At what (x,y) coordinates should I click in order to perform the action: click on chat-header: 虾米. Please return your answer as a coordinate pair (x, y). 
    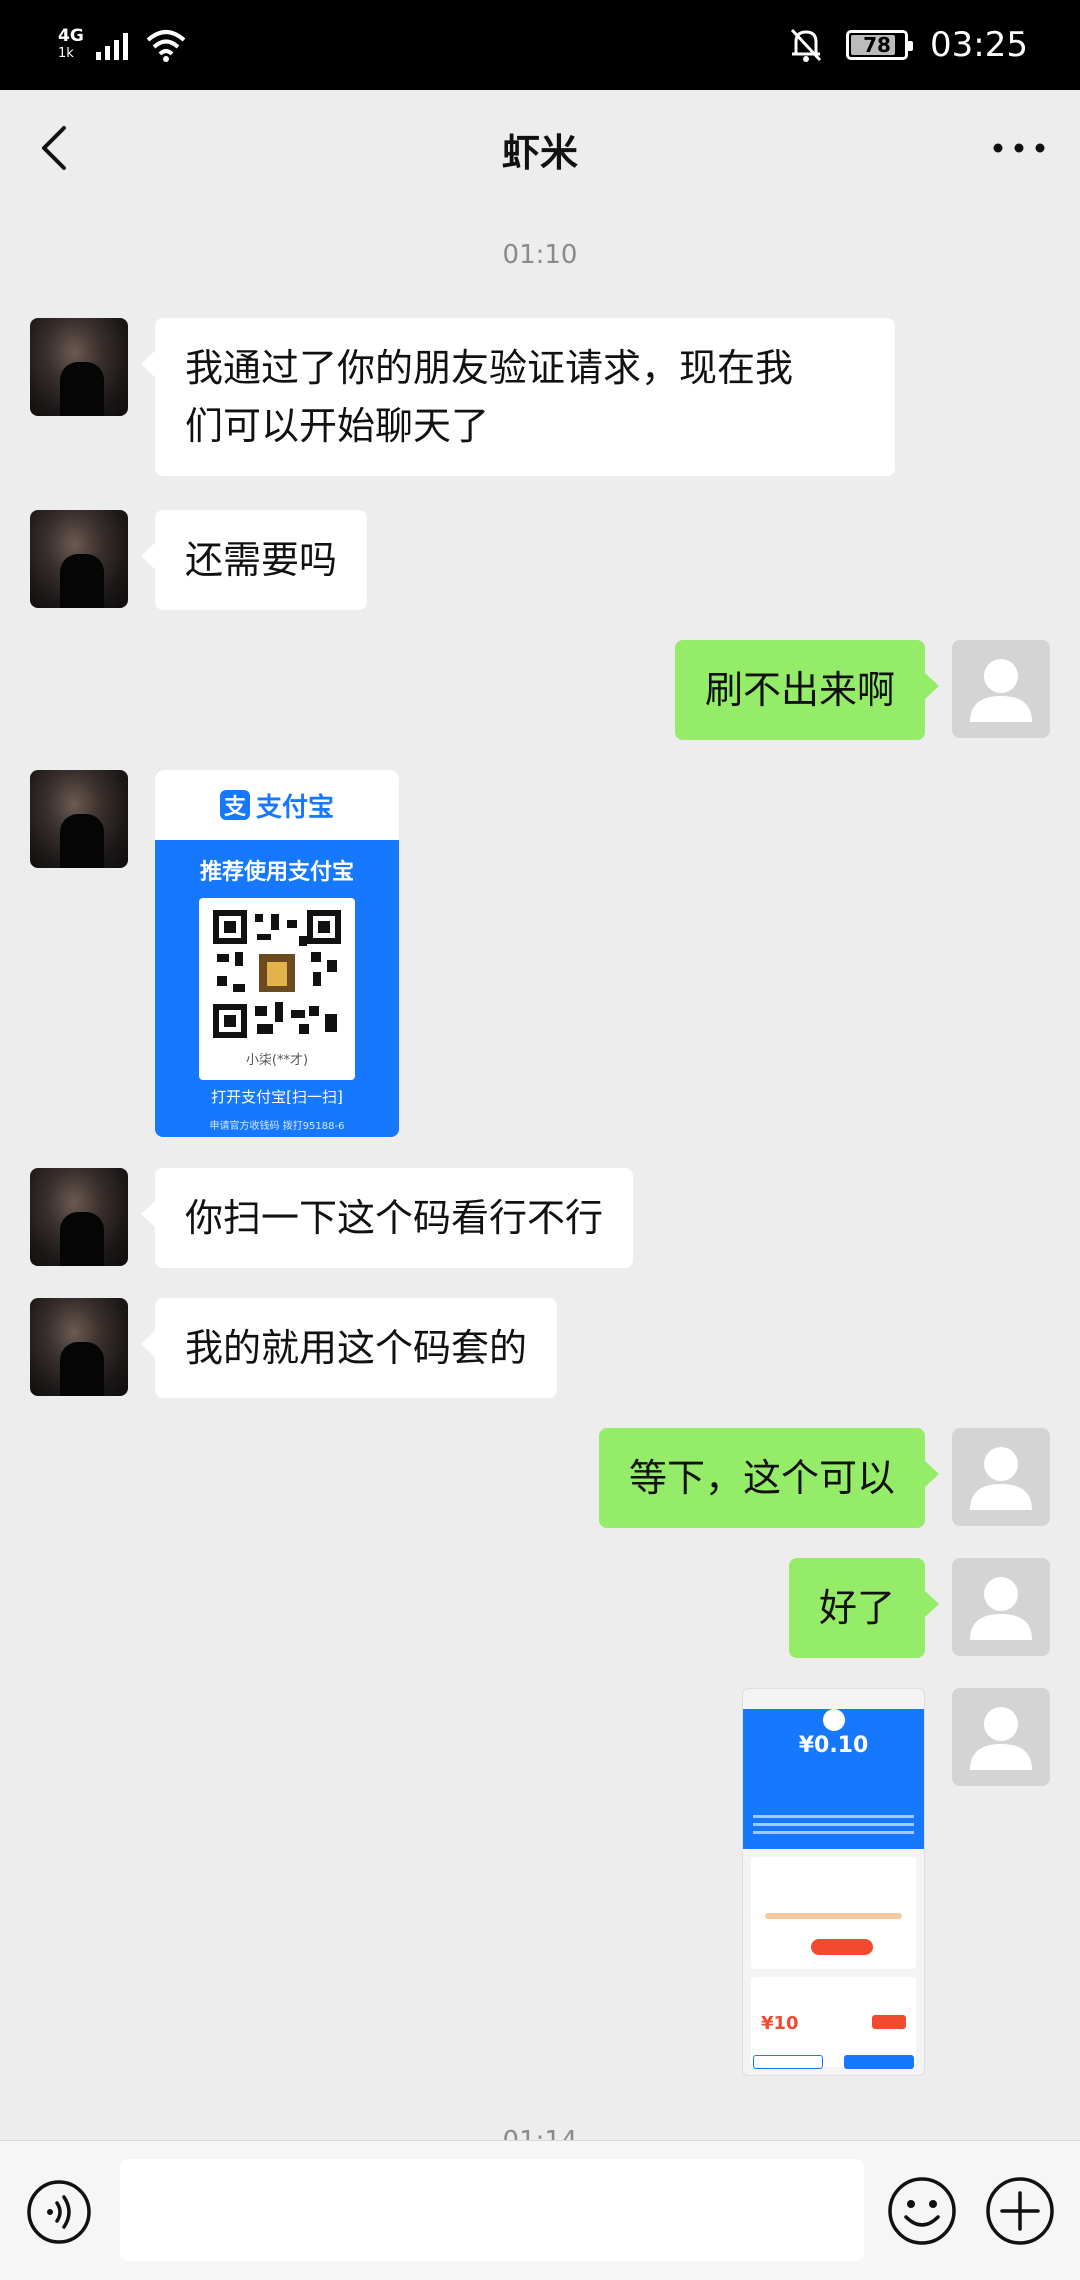
    Looking at the image, I should click on (540, 149).